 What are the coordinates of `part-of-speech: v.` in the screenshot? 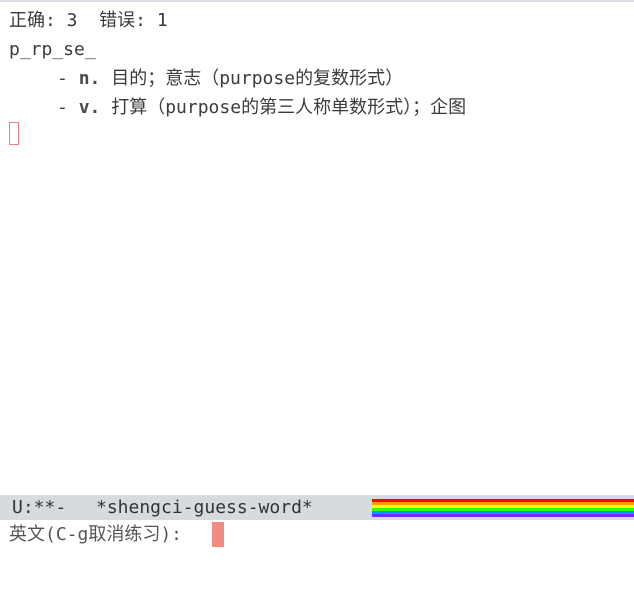 It's located at (89, 107).